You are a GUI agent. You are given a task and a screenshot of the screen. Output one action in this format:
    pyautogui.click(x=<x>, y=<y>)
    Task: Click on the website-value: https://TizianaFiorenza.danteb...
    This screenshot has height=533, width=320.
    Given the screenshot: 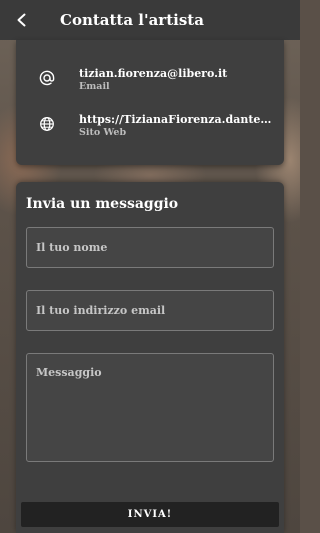 What is the action you would take?
    pyautogui.click(x=179, y=119)
    